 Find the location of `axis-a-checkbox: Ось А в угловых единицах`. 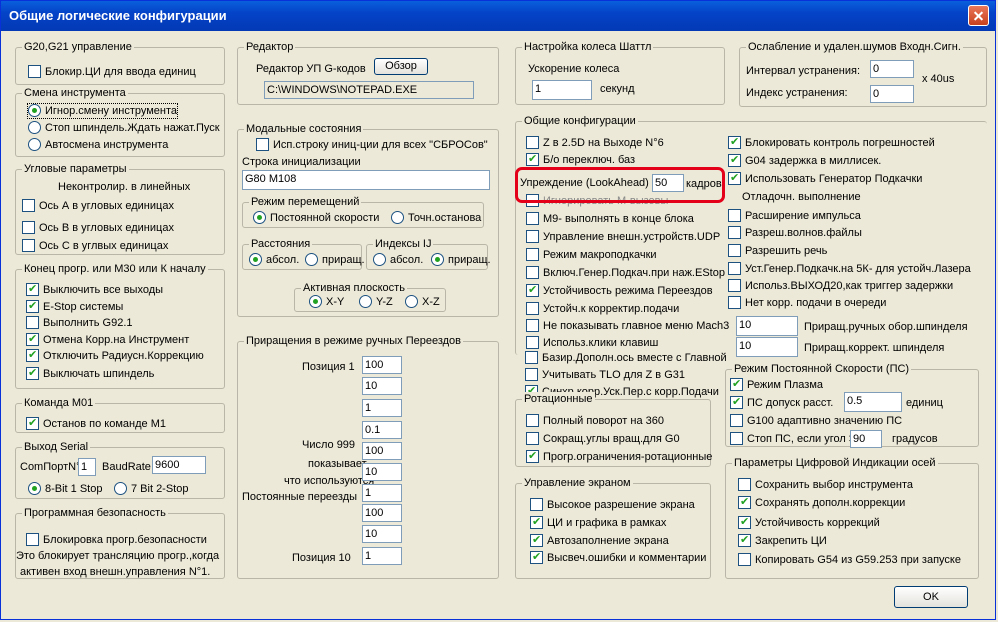

axis-a-checkbox: Ось А в угловых единицах is located at coordinates (98, 206).